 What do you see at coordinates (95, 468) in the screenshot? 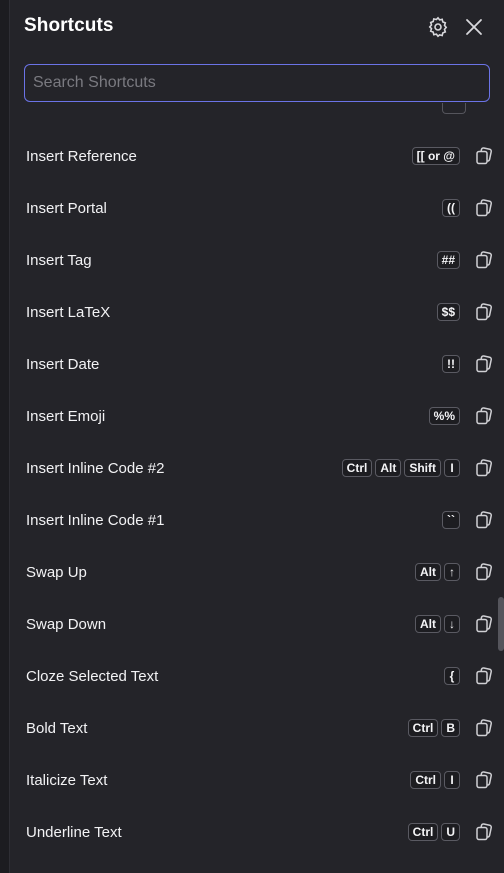
I see `shortcut-label: Insert Inline Code #2` at bounding box center [95, 468].